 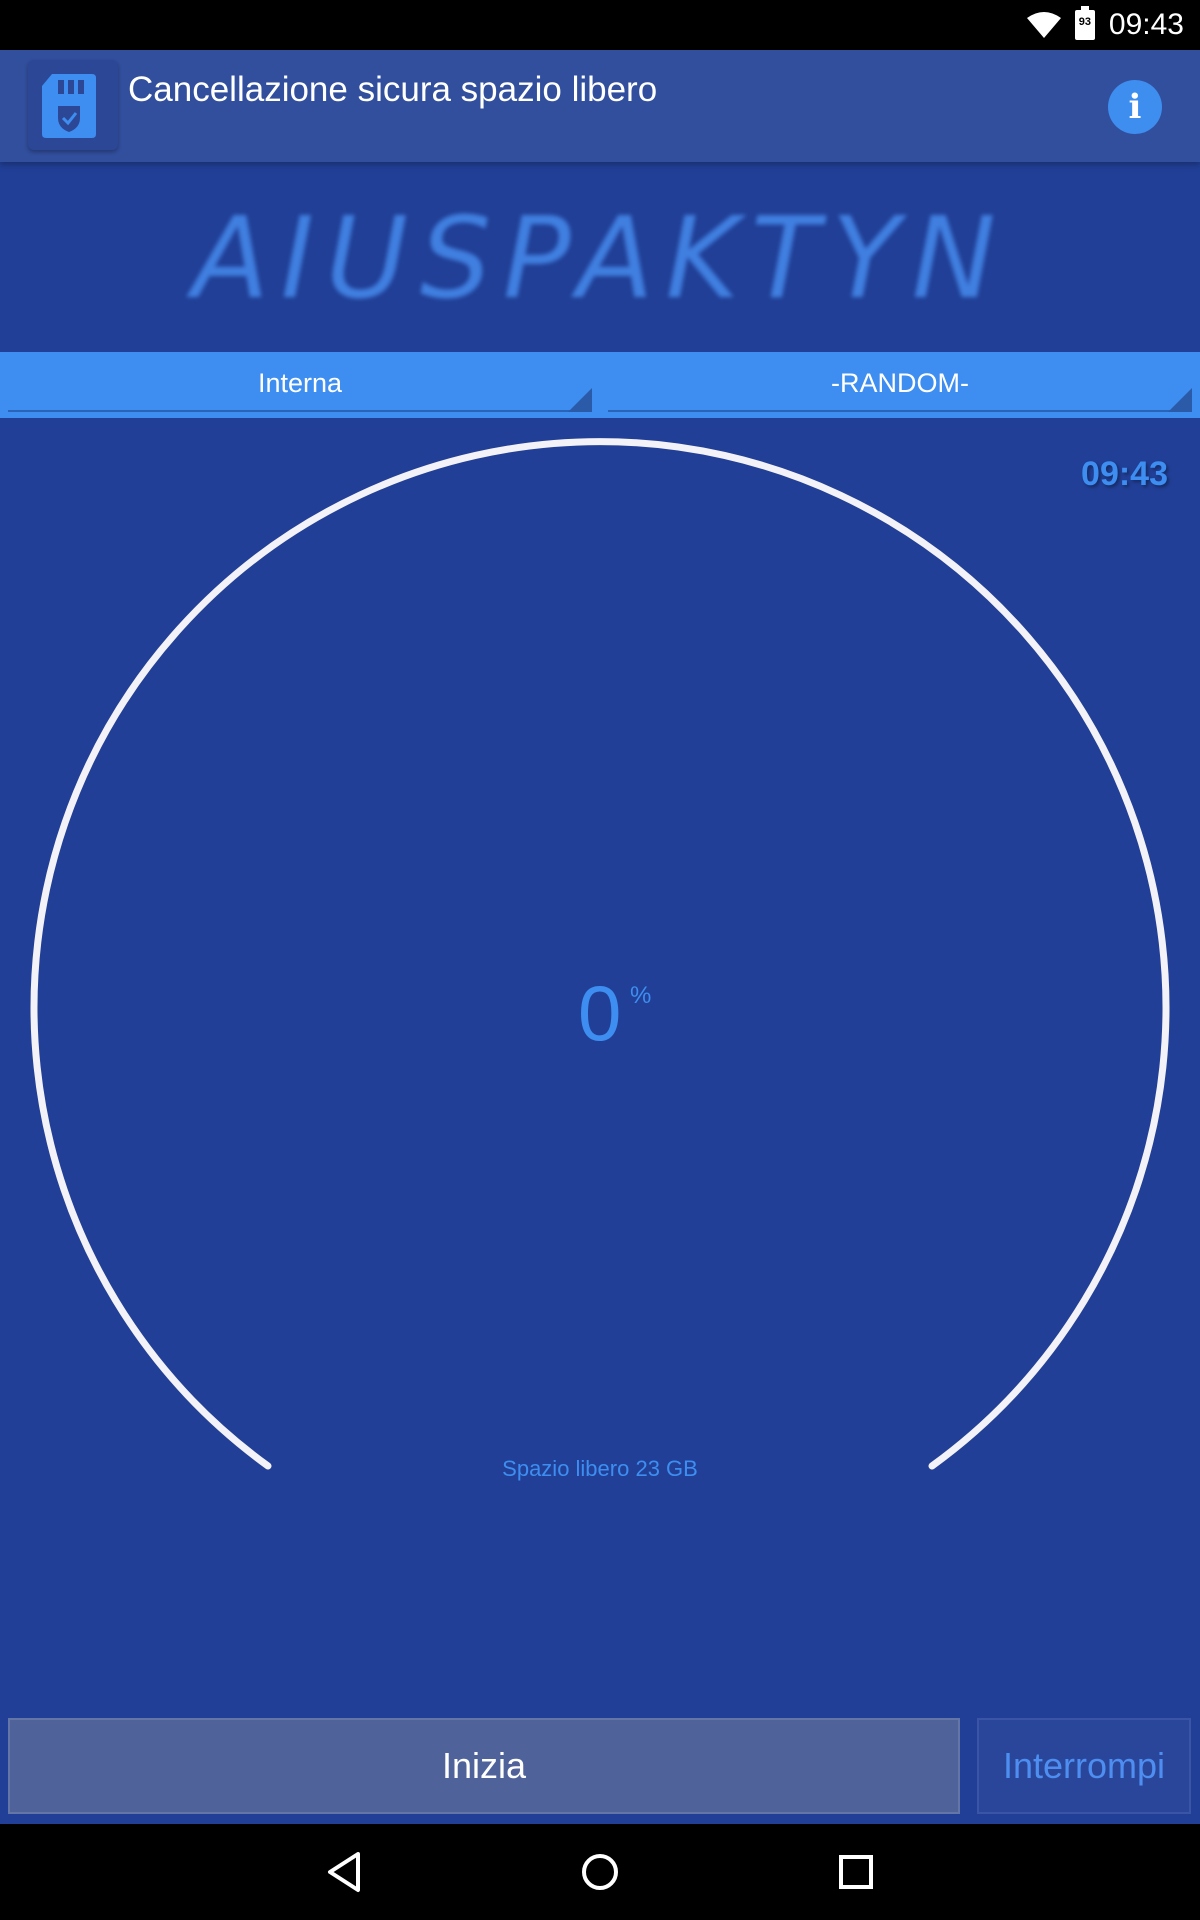 I want to click on progress-percent-unit: %, so click(x=641, y=995).